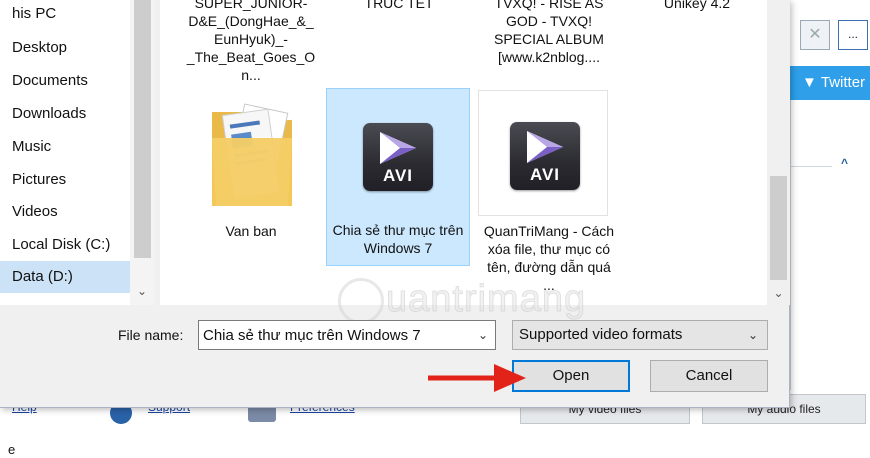 The height and width of the screenshot is (458, 870). I want to click on file-type-value: Supported video formats, so click(601, 334).